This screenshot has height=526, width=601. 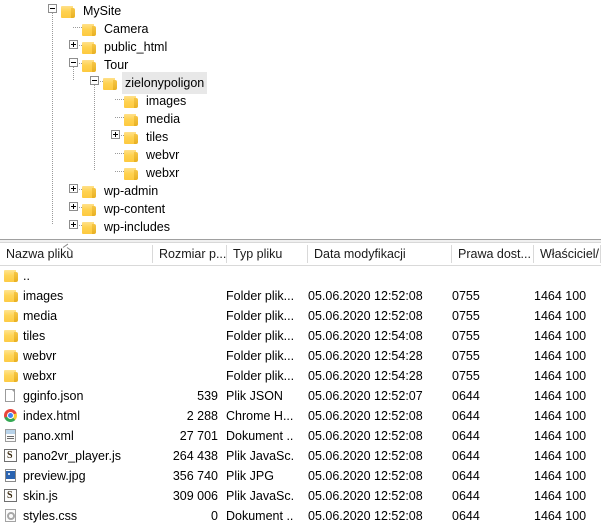 What do you see at coordinates (478, 276) in the screenshot?
I see `cell-perm` at bounding box center [478, 276].